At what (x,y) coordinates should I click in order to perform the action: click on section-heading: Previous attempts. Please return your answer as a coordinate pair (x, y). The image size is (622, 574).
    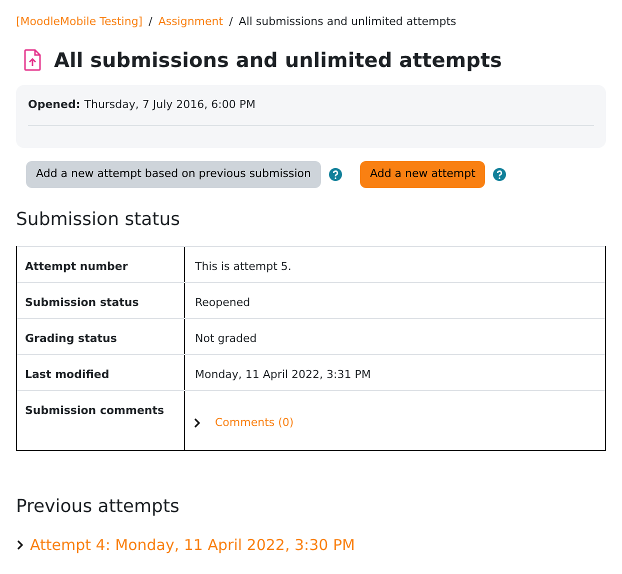
    Looking at the image, I should click on (98, 507).